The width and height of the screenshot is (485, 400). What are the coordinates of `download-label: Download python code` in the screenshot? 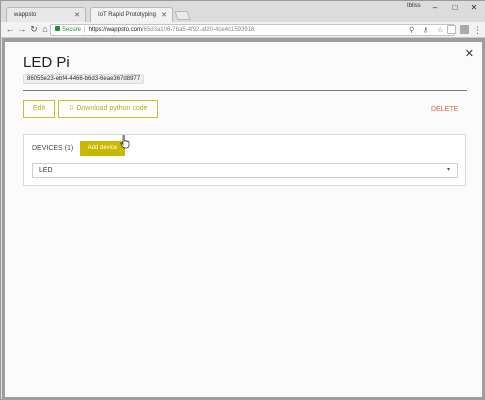 It's located at (112, 108).